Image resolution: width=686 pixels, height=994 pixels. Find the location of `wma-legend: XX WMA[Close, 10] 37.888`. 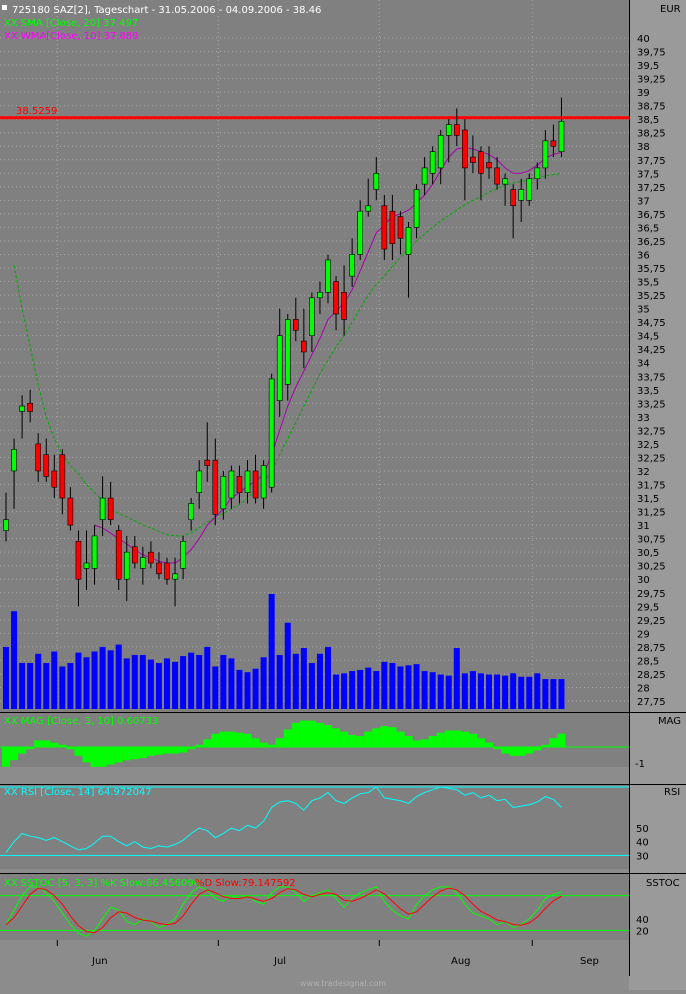

wma-legend: XX WMA[Close, 10] 37.888 is located at coordinates (71, 36).